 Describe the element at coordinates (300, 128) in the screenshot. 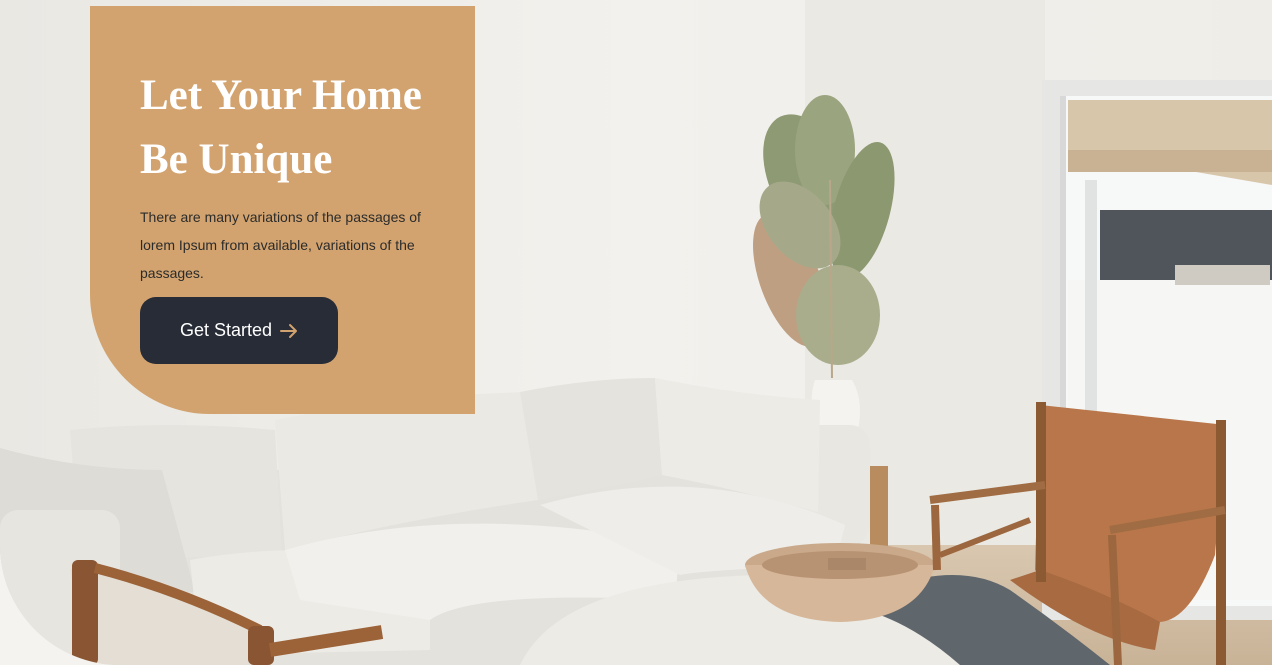

I see `hero-title: Let Your Home Be Unique` at that location.